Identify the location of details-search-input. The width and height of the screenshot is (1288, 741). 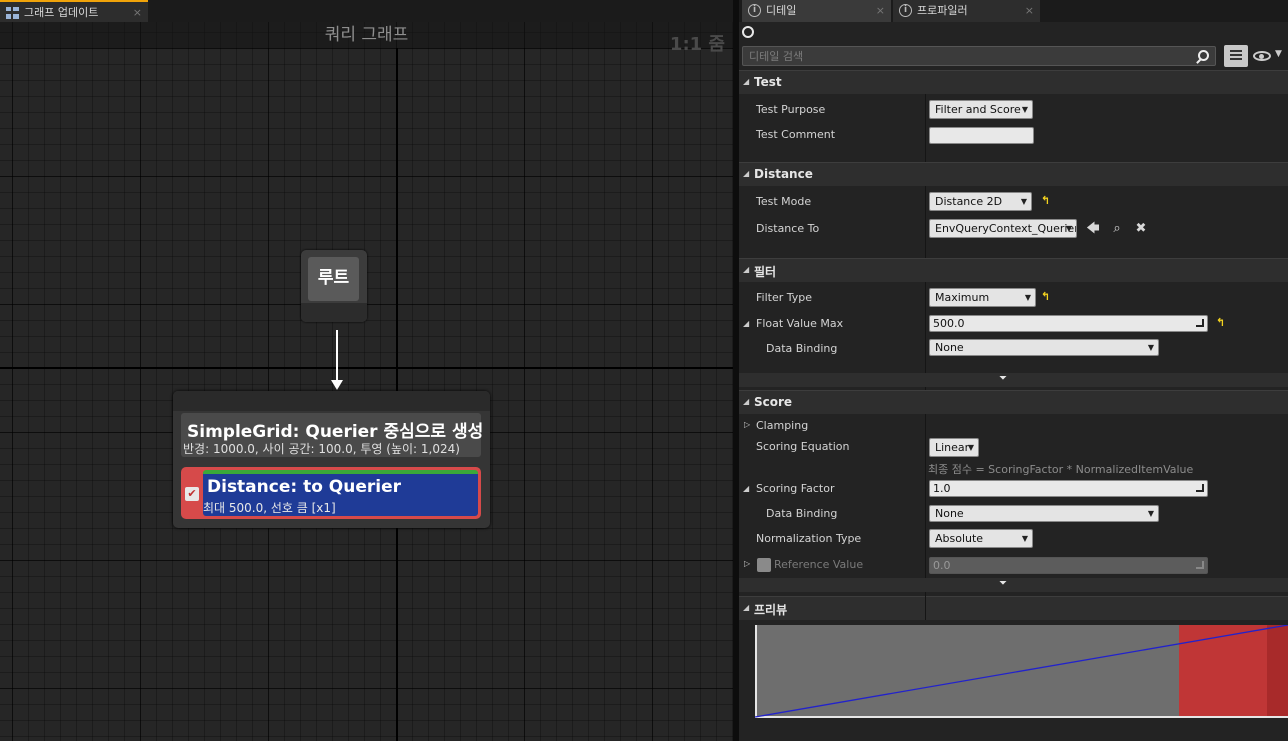
(969, 56).